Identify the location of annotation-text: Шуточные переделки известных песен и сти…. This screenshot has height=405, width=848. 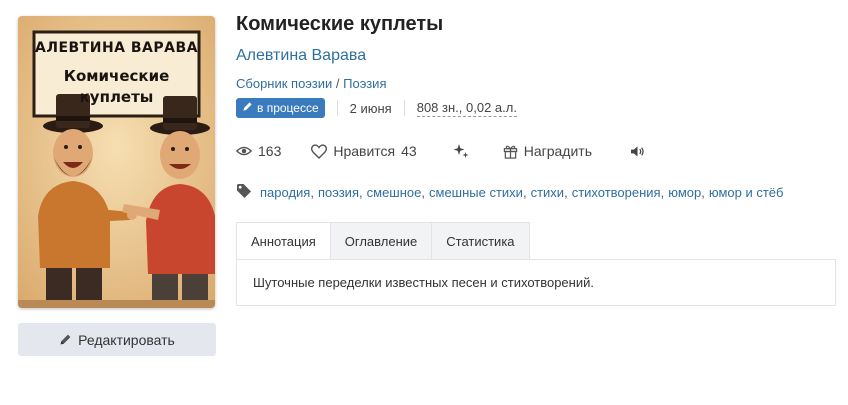
(423, 282).